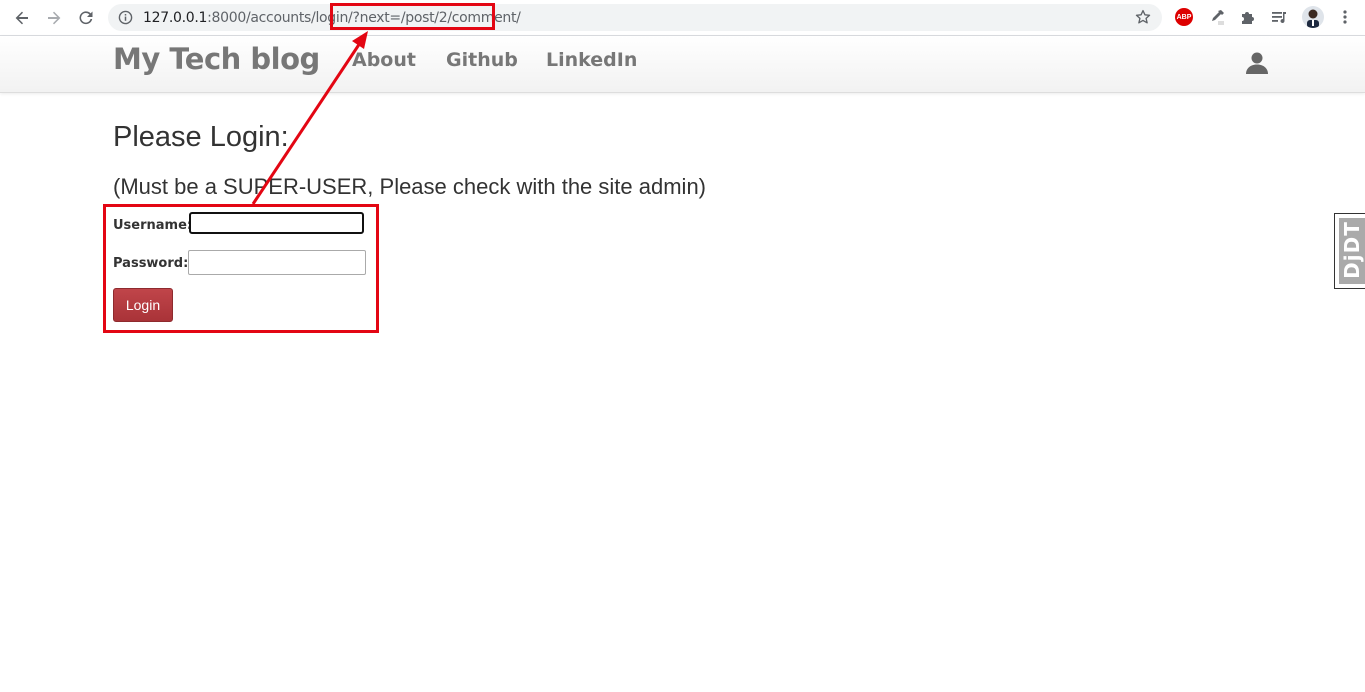 The width and height of the screenshot is (1365, 692). What do you see at coordinates (436, 18) in the screenshot?
I see `url-query: ?next=/post/2/comment/` at bounding box center [436, 18].